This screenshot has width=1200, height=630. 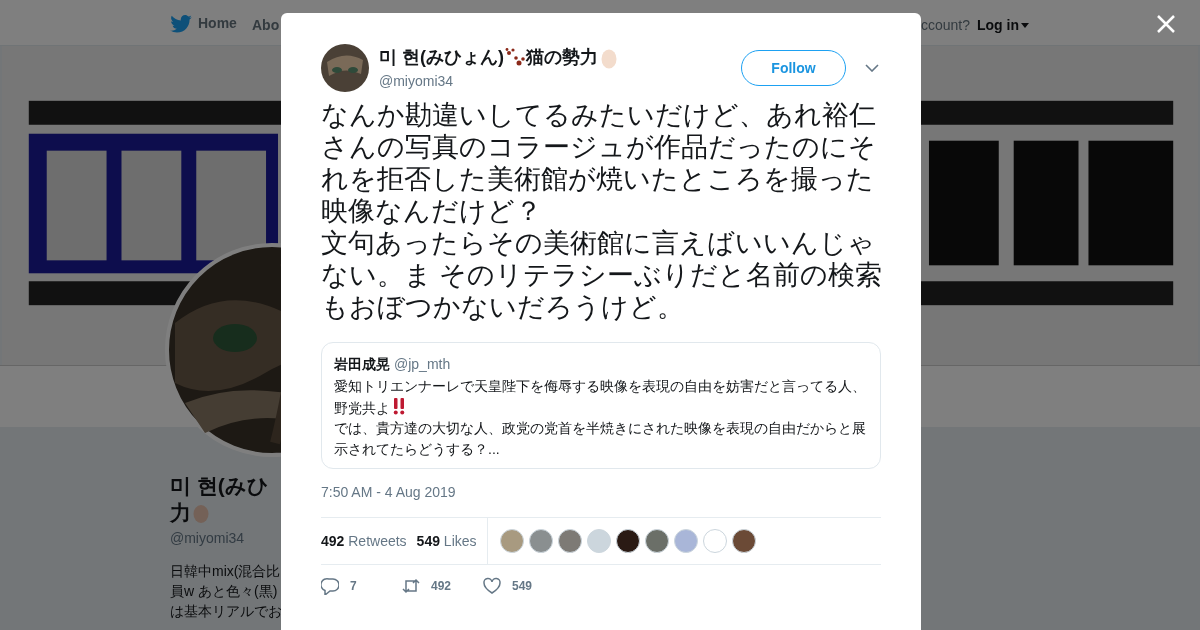 I want to click on egg-icon, so click(x=201, y=512).